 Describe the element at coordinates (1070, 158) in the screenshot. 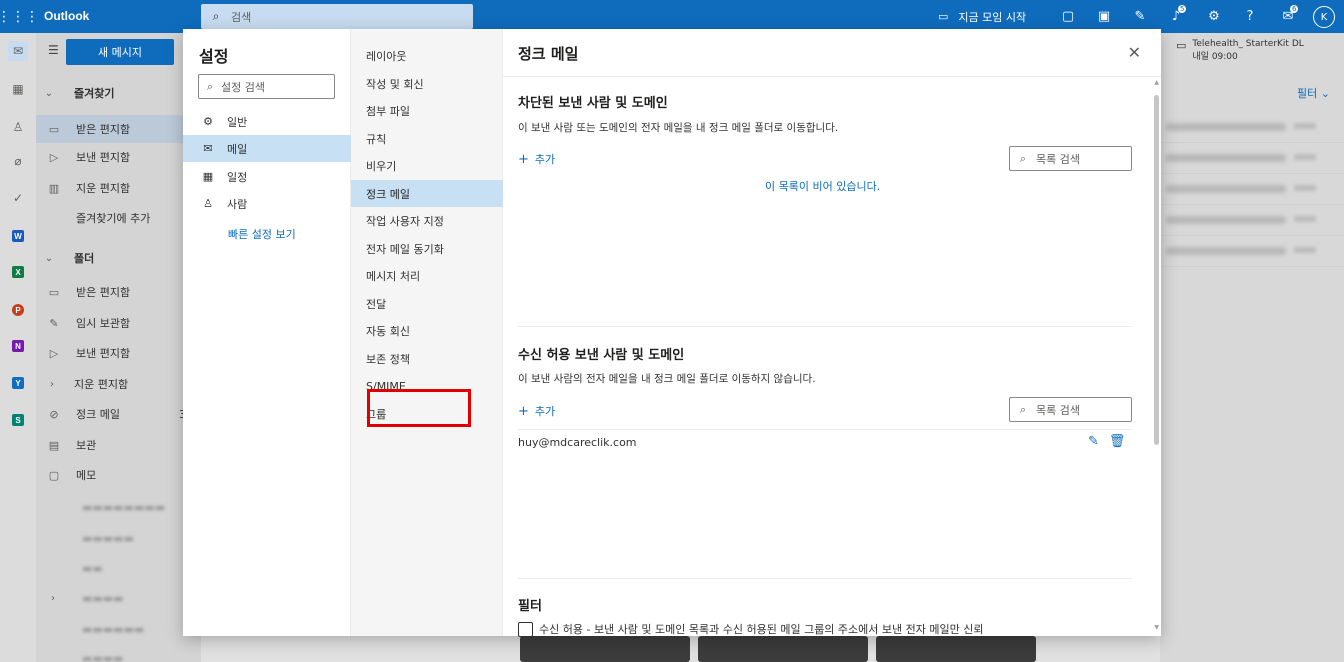

I see `blocked-list-search: ⌕ 목록 검색` at that location.